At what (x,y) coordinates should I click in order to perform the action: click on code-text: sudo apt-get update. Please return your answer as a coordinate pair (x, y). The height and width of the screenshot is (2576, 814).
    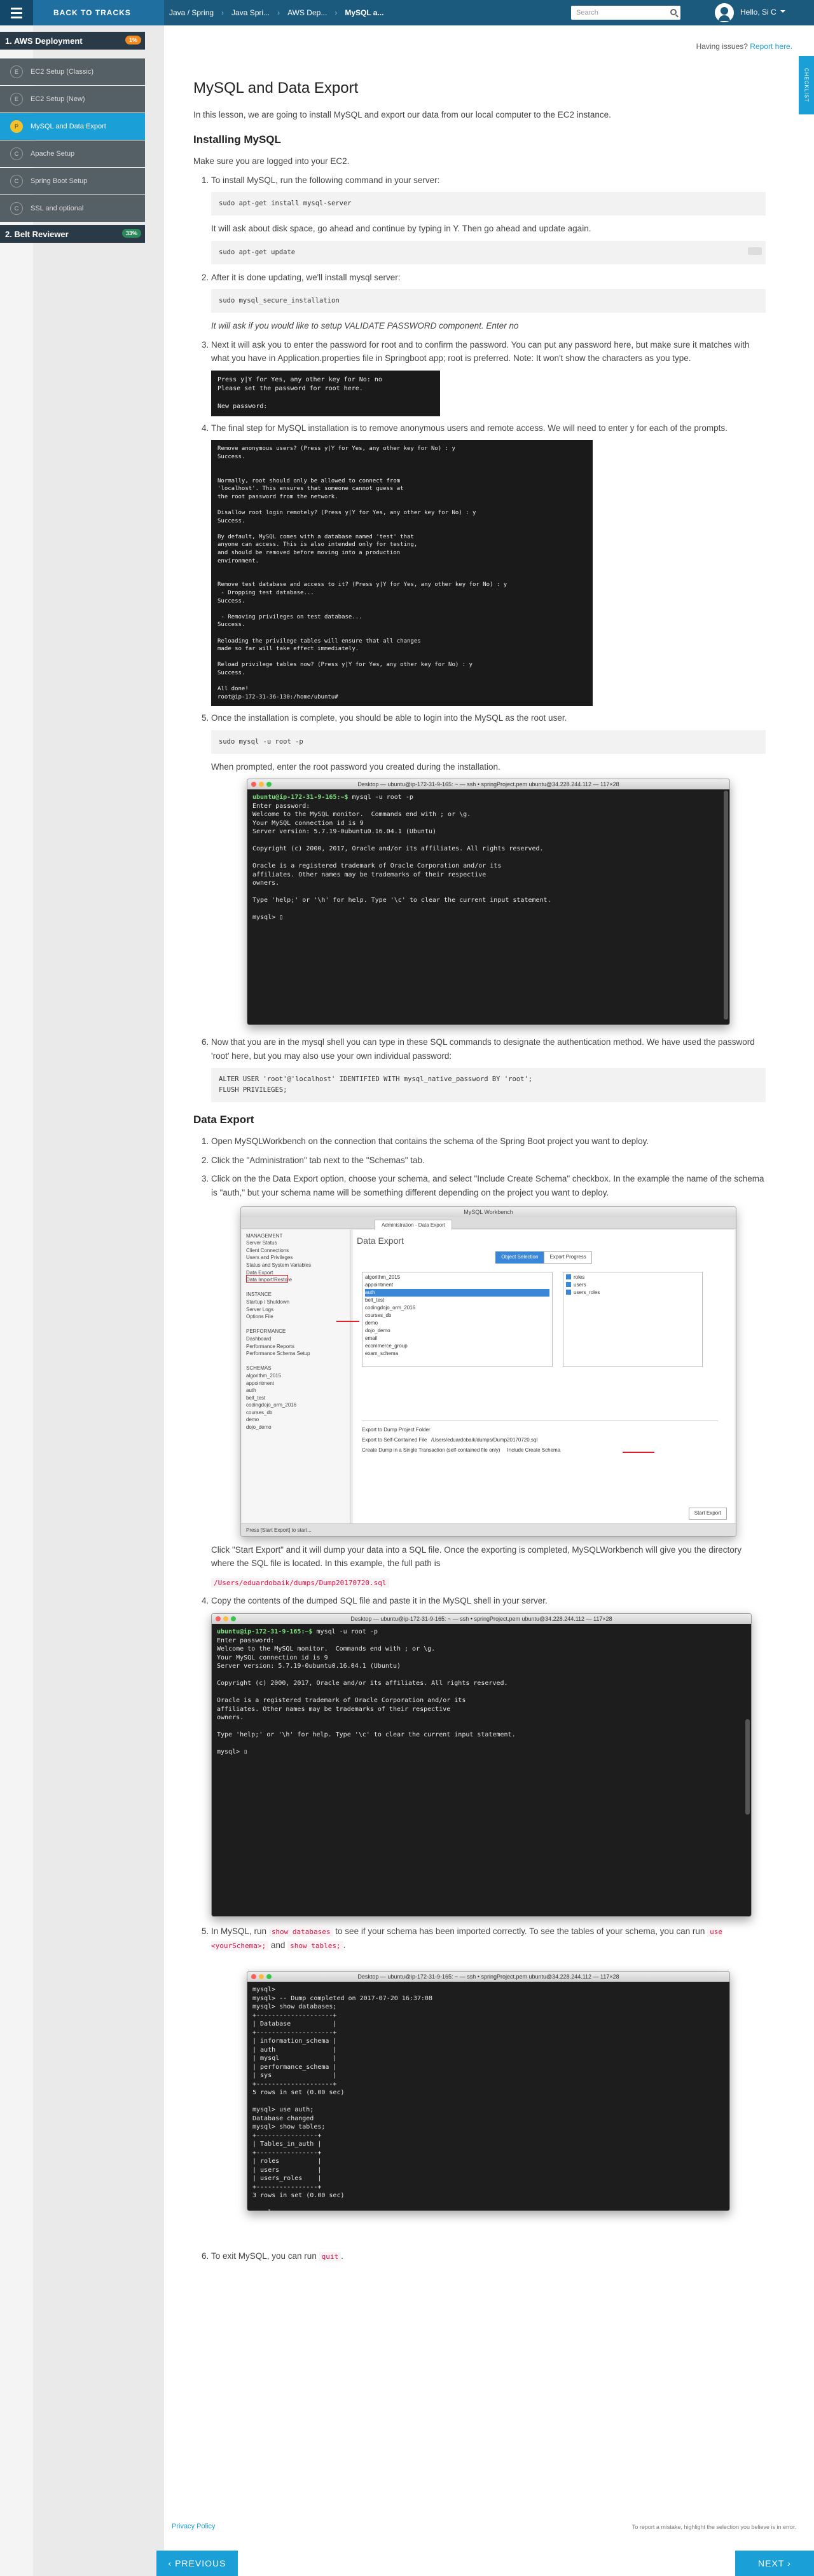
    Looking at the image, I should click on (257, 252).